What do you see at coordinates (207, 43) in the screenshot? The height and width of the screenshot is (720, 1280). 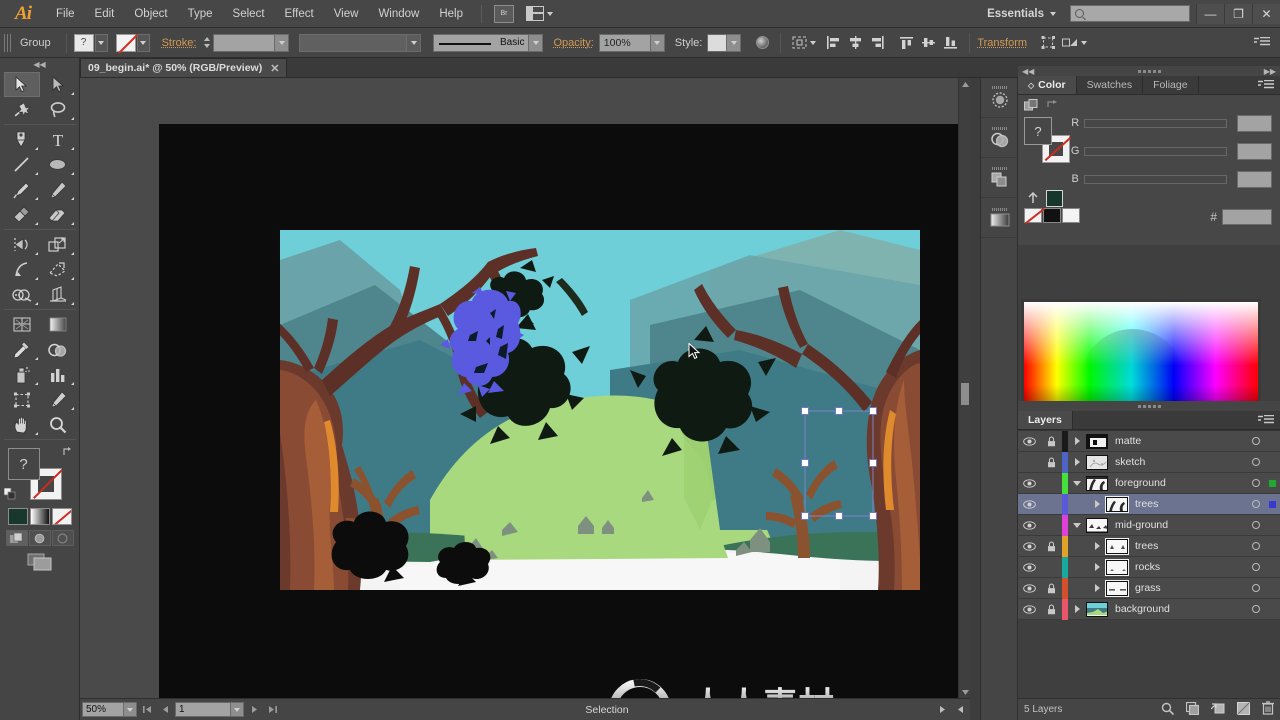 I see `stroke-weight-stepper` at bounding box center [207, 43].